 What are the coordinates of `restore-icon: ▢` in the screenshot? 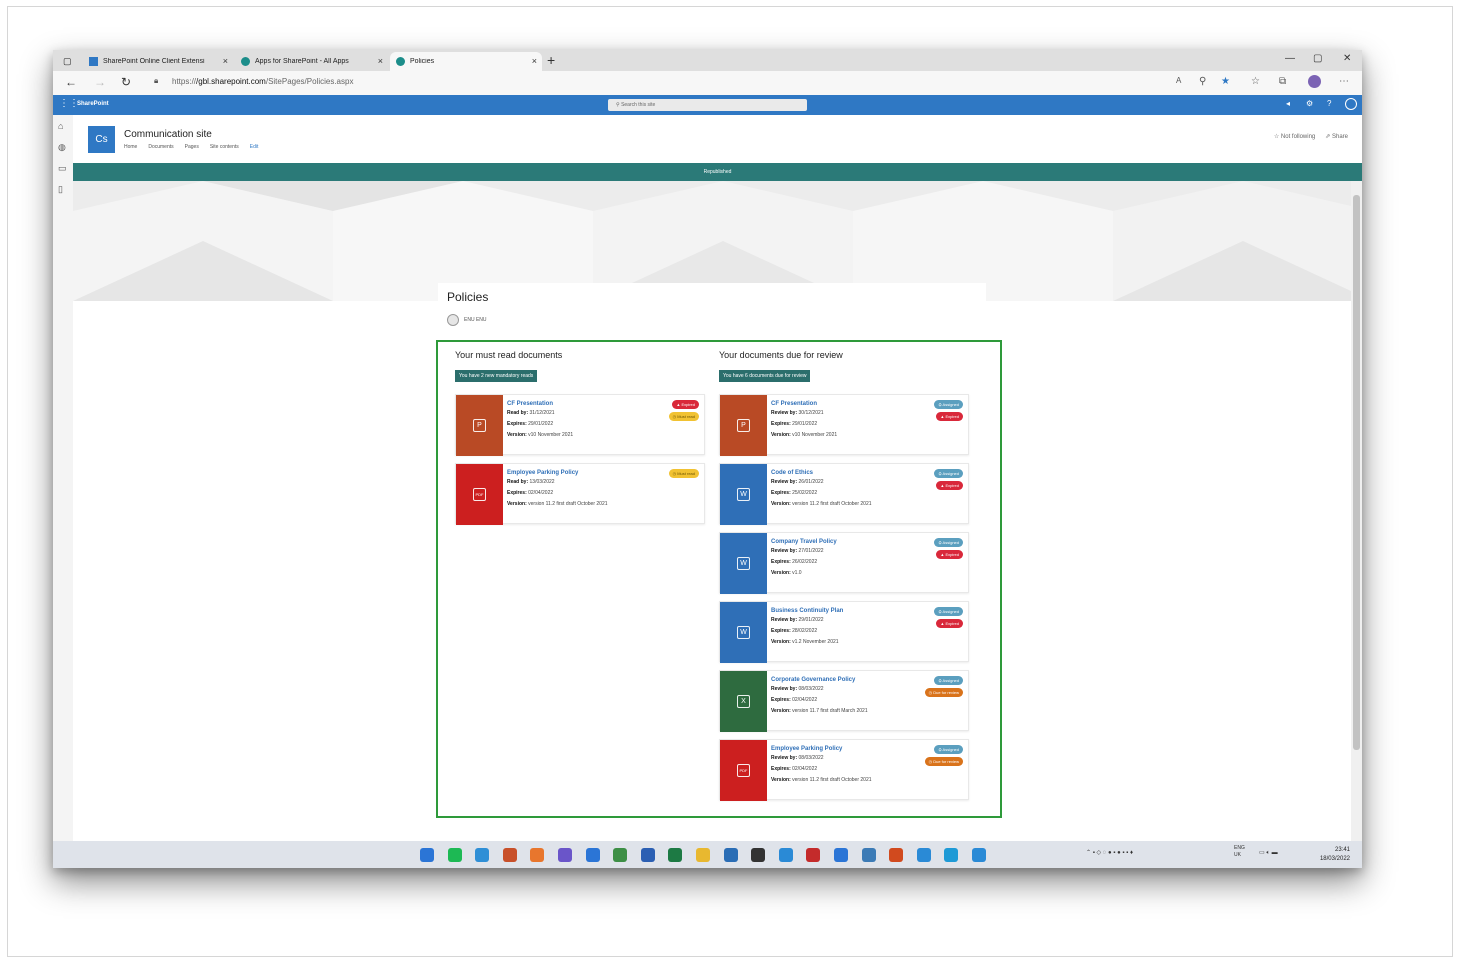 It's located at (1317, 58).